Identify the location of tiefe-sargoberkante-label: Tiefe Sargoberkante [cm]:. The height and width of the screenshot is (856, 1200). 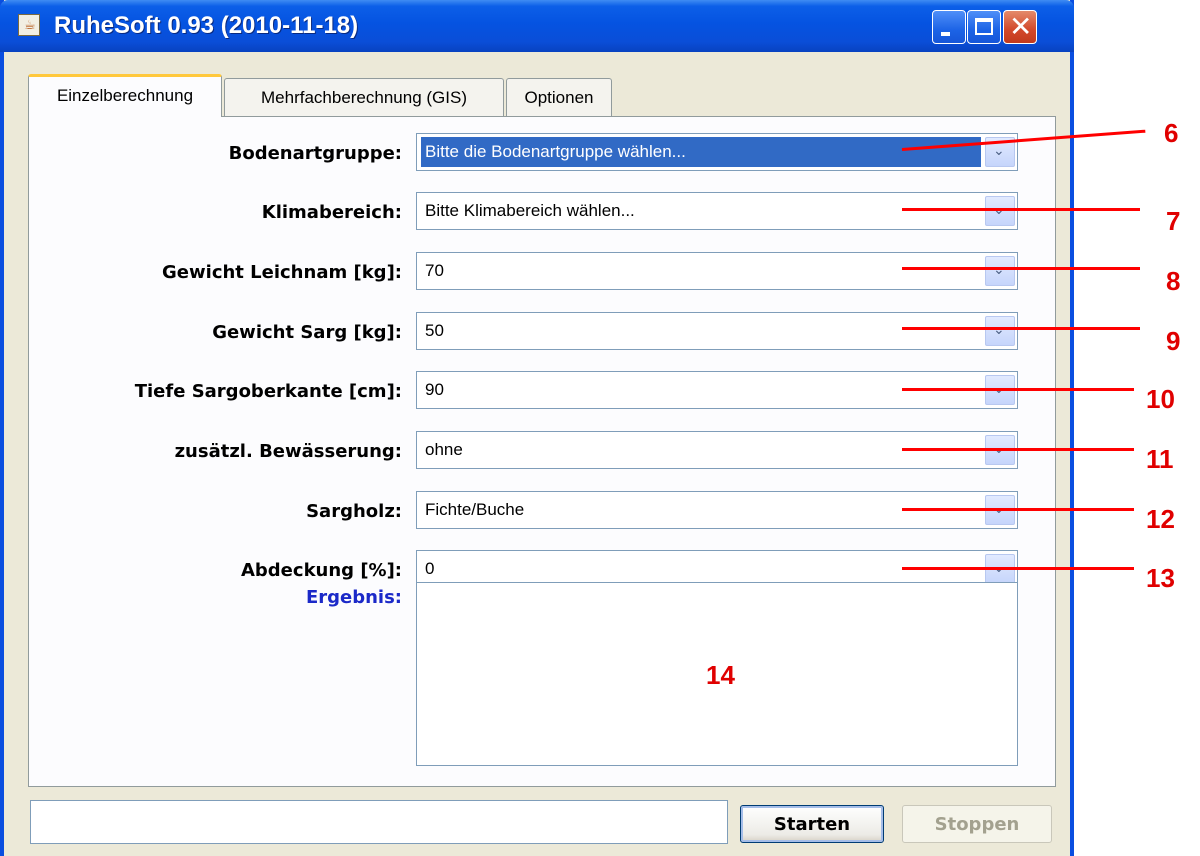
(268, 391).